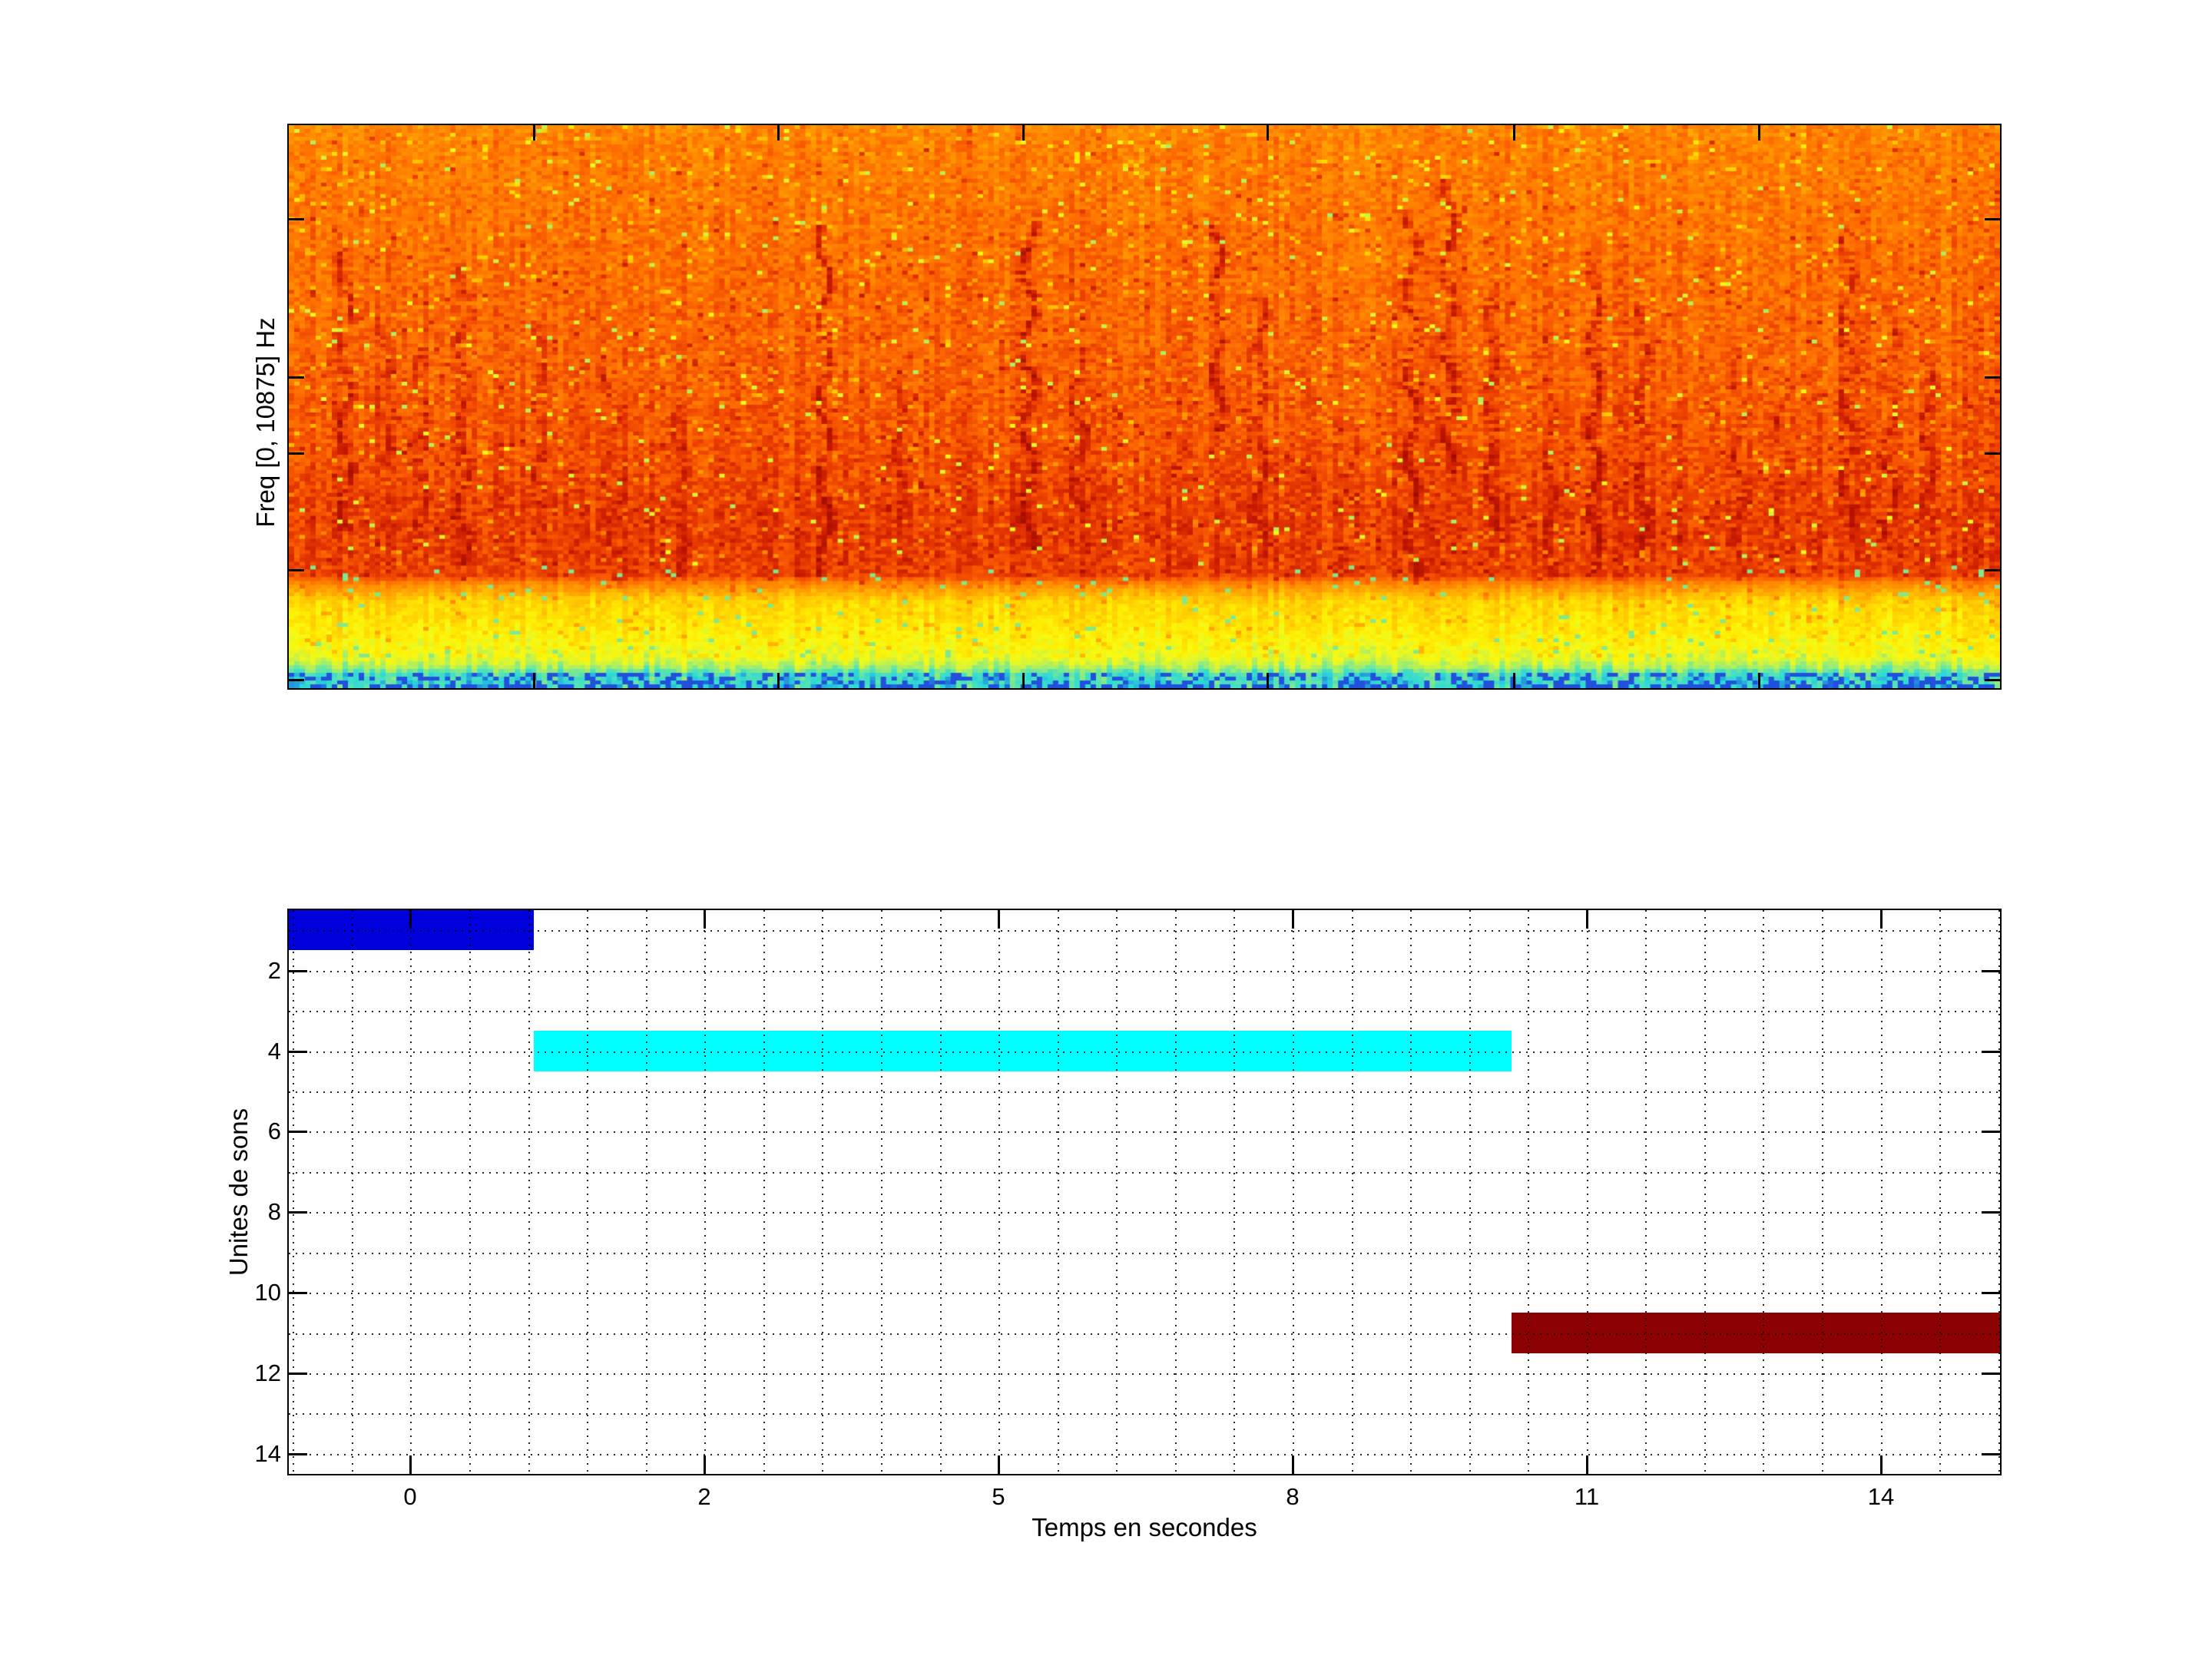 The image size is (2212, 1659). Describe the element at coordinates (266, 423) in the screenshot. I see `spectrogram-ylabel: Freq [0, 10875] Hz` at that location.